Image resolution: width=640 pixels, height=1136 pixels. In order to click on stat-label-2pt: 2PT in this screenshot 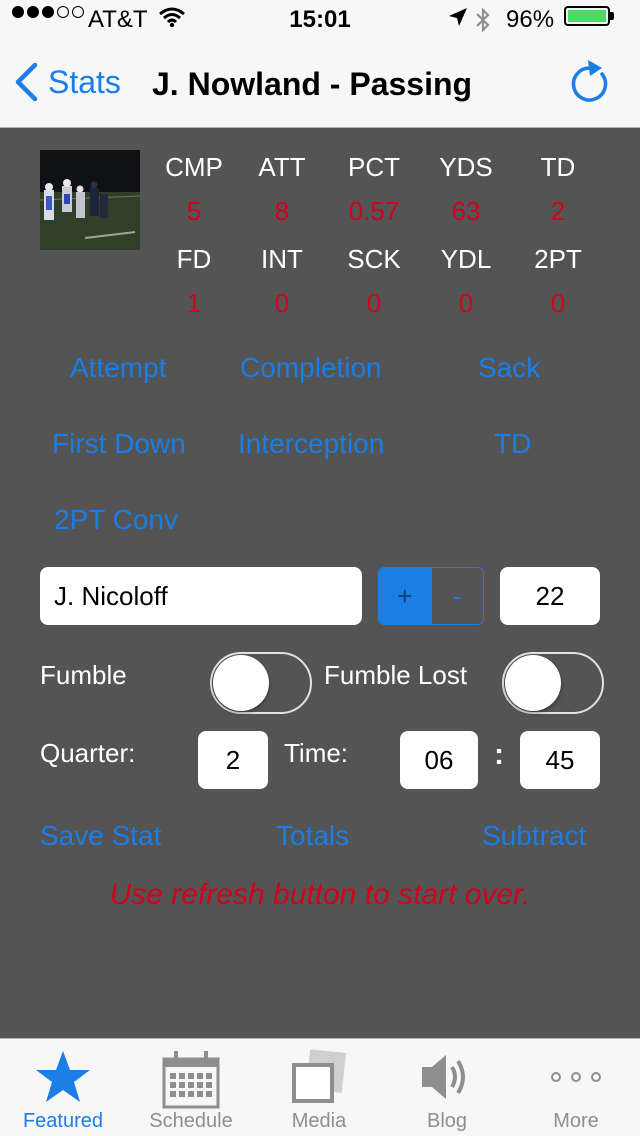, I will do `click(558, 259)`.